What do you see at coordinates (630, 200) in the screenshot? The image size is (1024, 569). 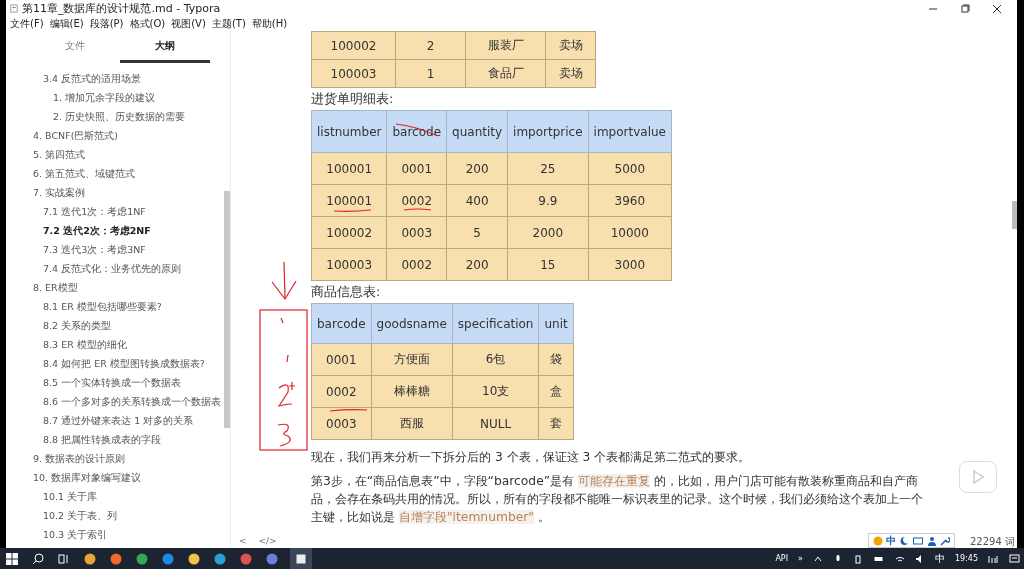 I see `table-cell: 3960` at bounding box center [630, 200].